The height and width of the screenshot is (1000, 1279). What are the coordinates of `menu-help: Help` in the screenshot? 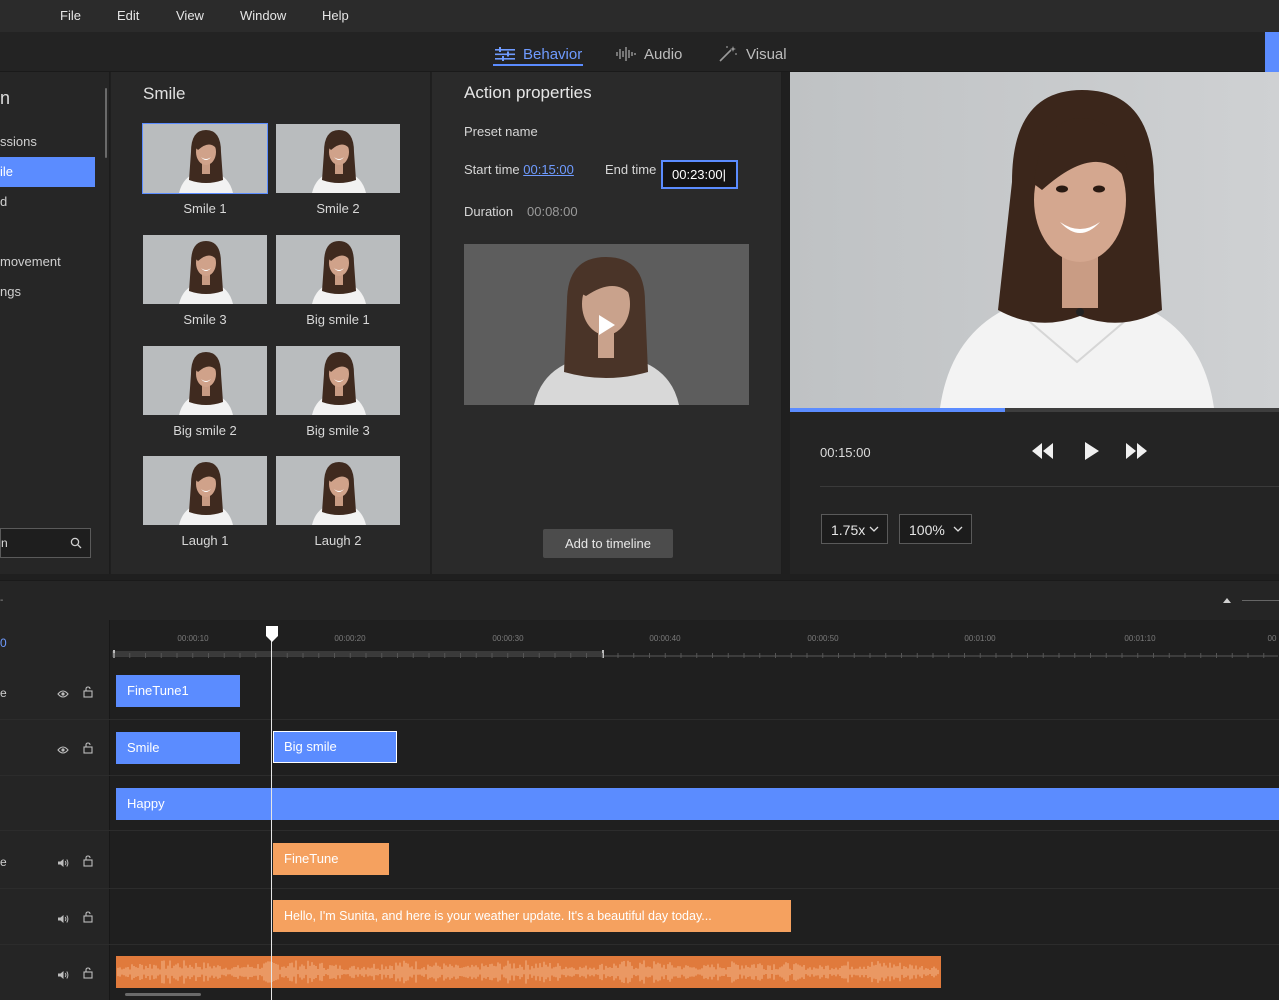 It's located at (335, 15).